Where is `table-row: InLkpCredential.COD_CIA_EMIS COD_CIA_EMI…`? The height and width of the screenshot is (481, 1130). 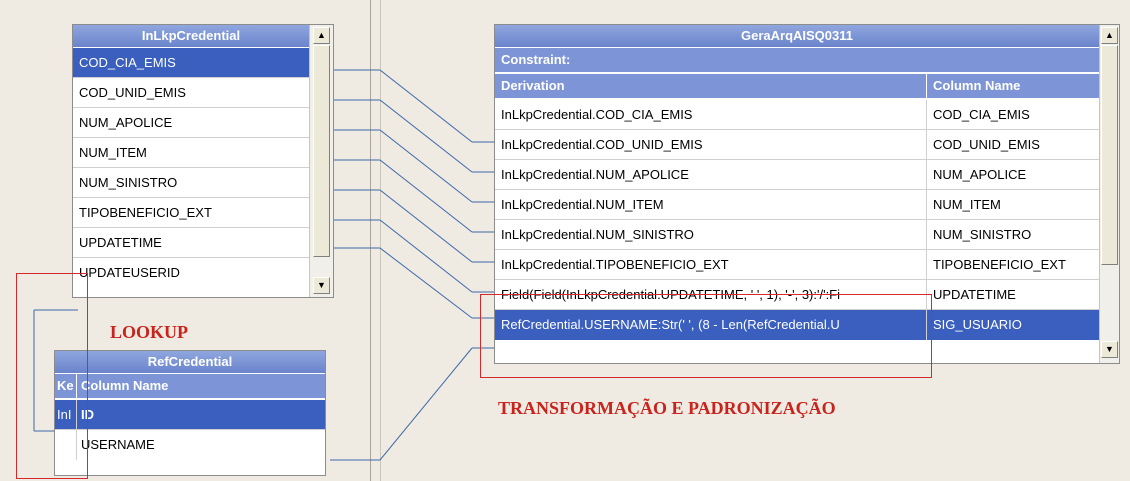
table-row: InLkpCredential.COD_CIA_EMIS COD_CIA_EMI… is located at coordinates (797, 115).